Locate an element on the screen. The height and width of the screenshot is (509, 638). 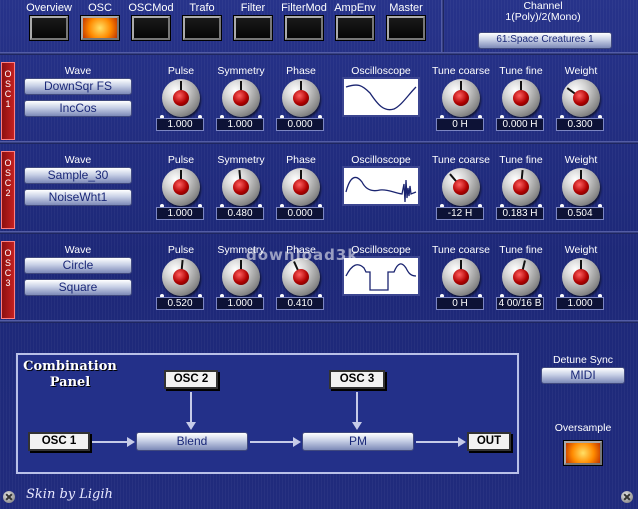
channel-mode: 1(Poly)/2(Mono) is located at coordinates (543, 17).